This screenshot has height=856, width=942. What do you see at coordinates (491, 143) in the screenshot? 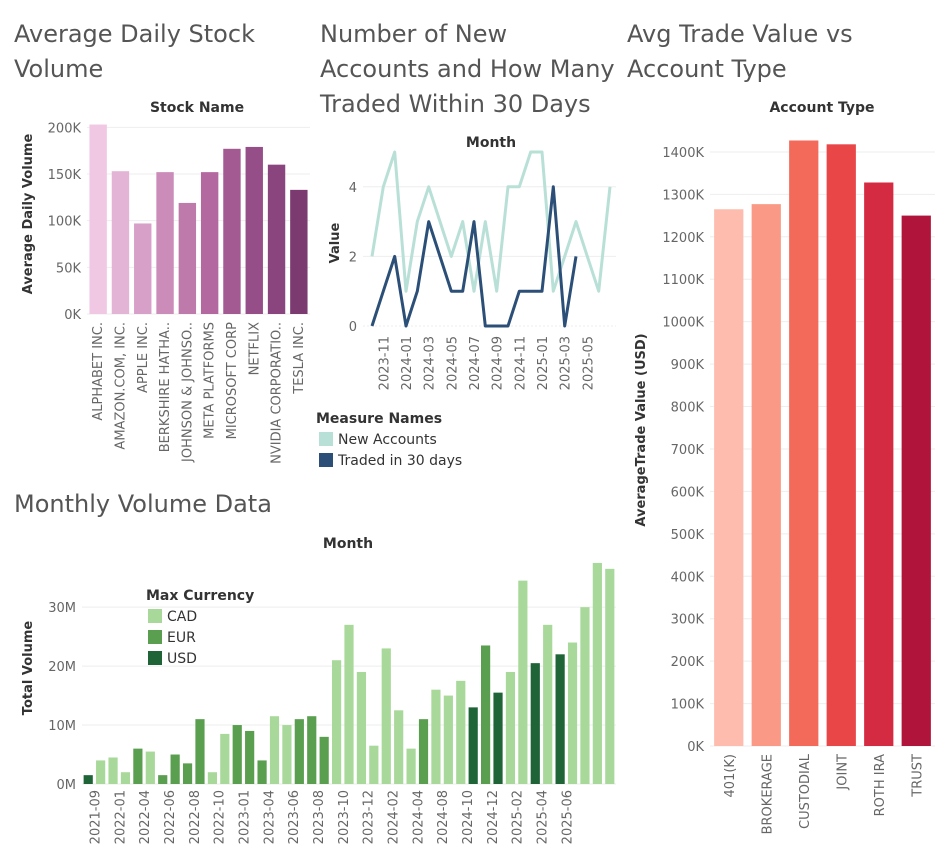
I see `accounts-chart-header: Month` at bounding box center [491, 143].